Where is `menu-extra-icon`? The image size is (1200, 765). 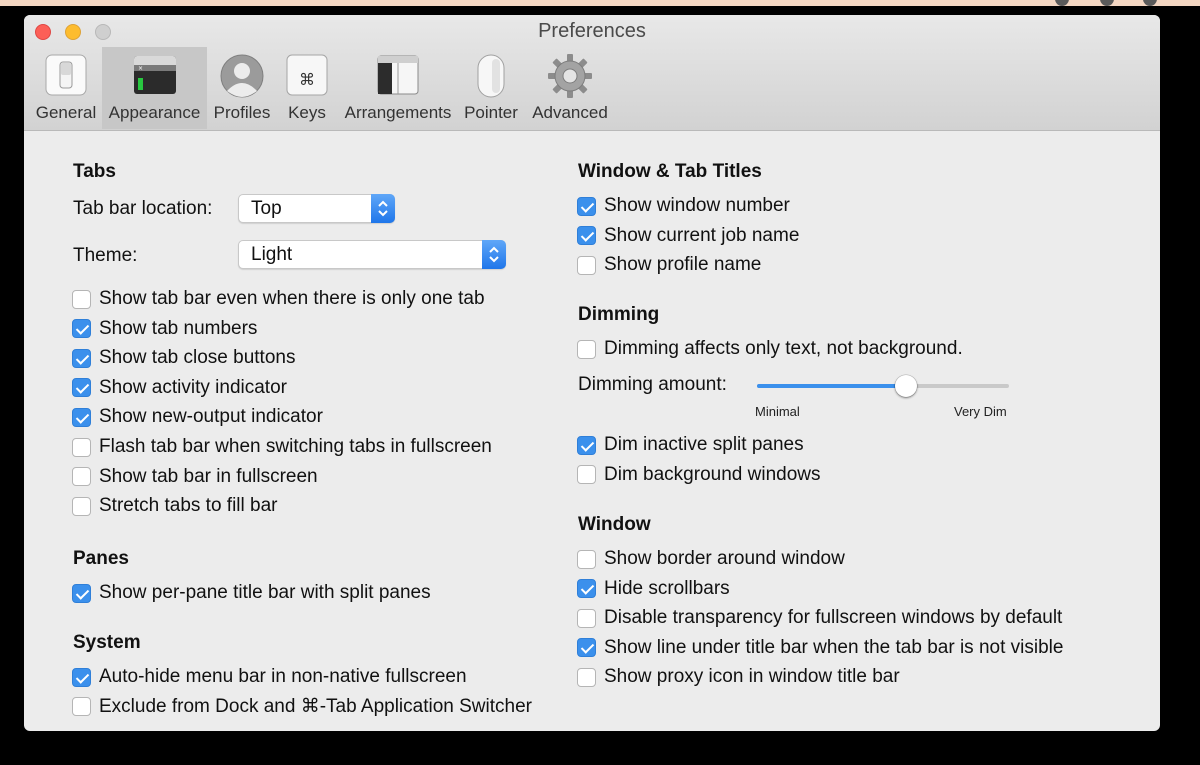 menu-extra-icon is located at coordinates (1107, 3).